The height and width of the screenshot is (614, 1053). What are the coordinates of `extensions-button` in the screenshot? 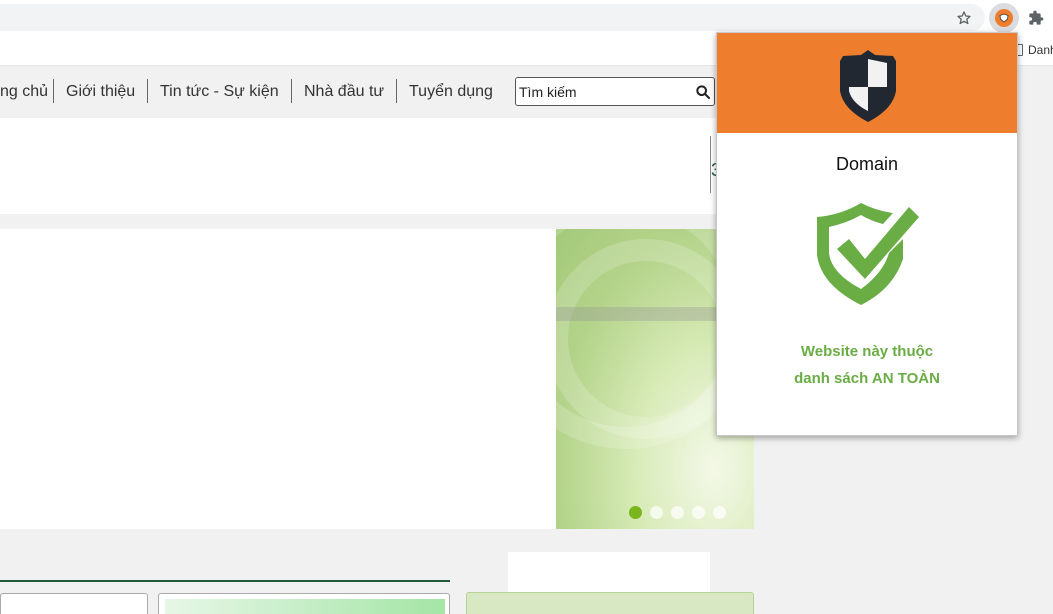 It's located at (1036, 18).